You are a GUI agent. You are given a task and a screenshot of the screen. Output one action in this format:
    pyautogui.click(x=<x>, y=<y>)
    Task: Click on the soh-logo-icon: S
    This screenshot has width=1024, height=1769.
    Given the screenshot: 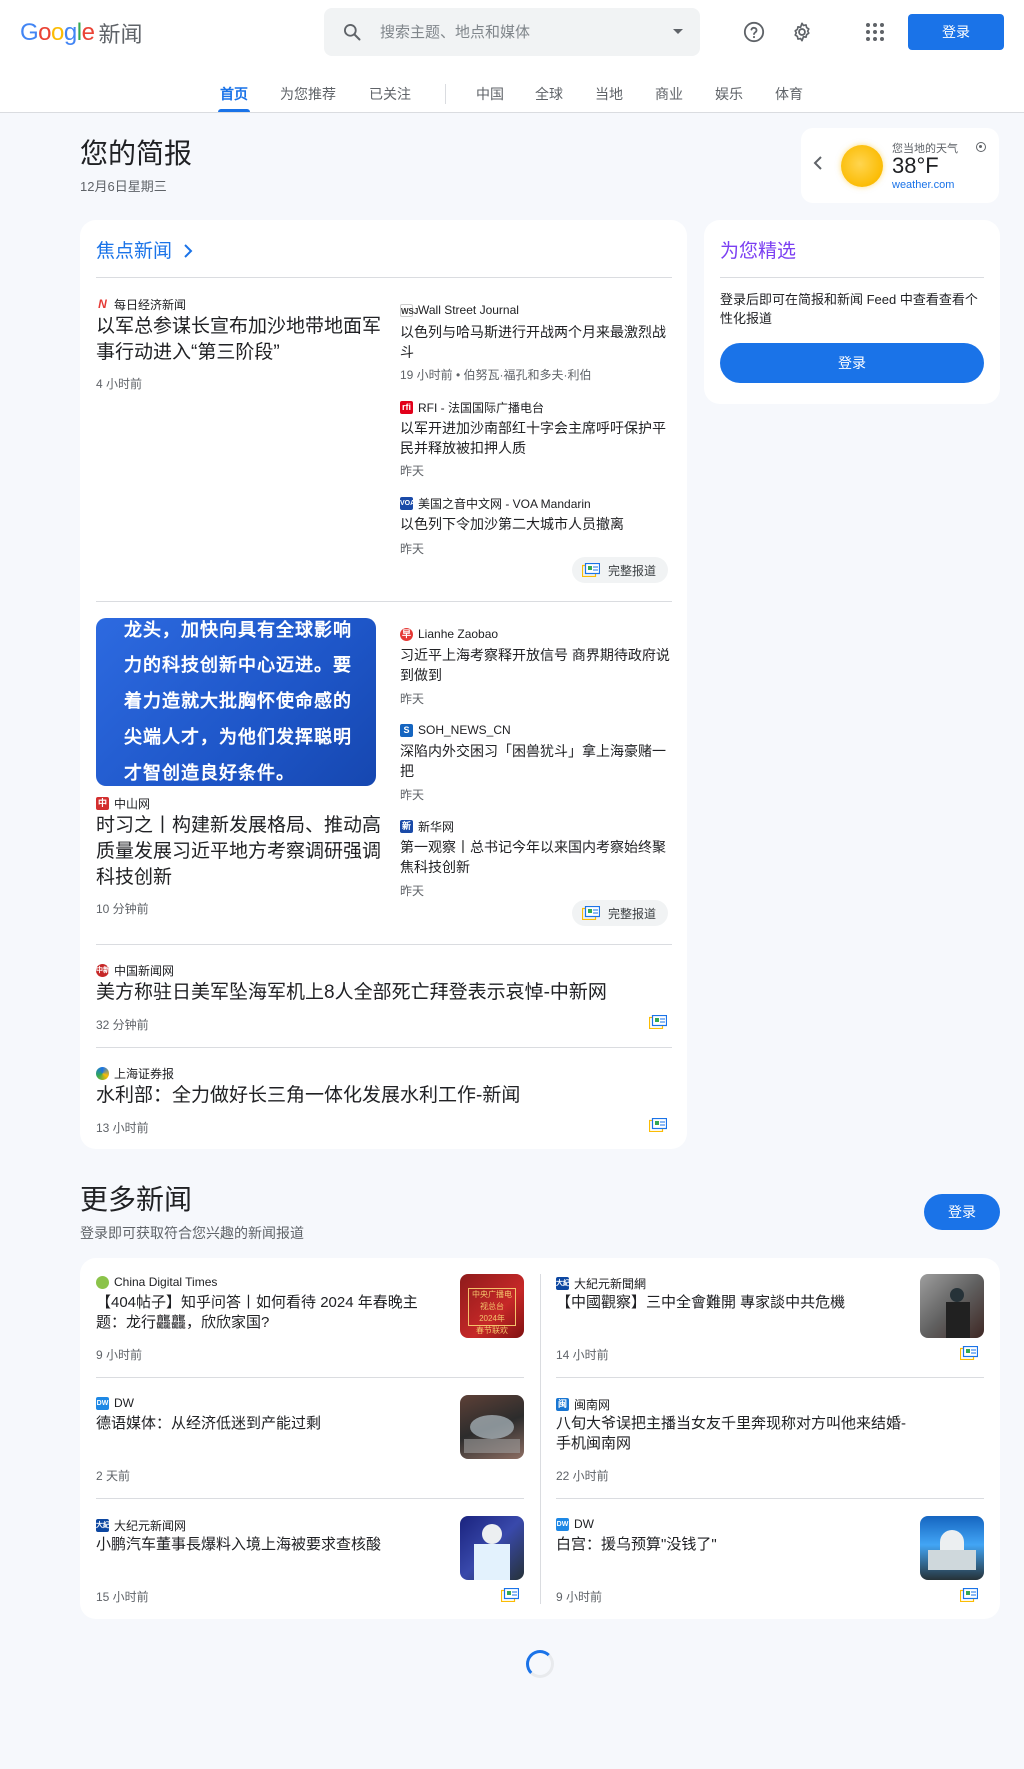 What is the action you would take?
    pyautogui.click(x=406, y=730)
    